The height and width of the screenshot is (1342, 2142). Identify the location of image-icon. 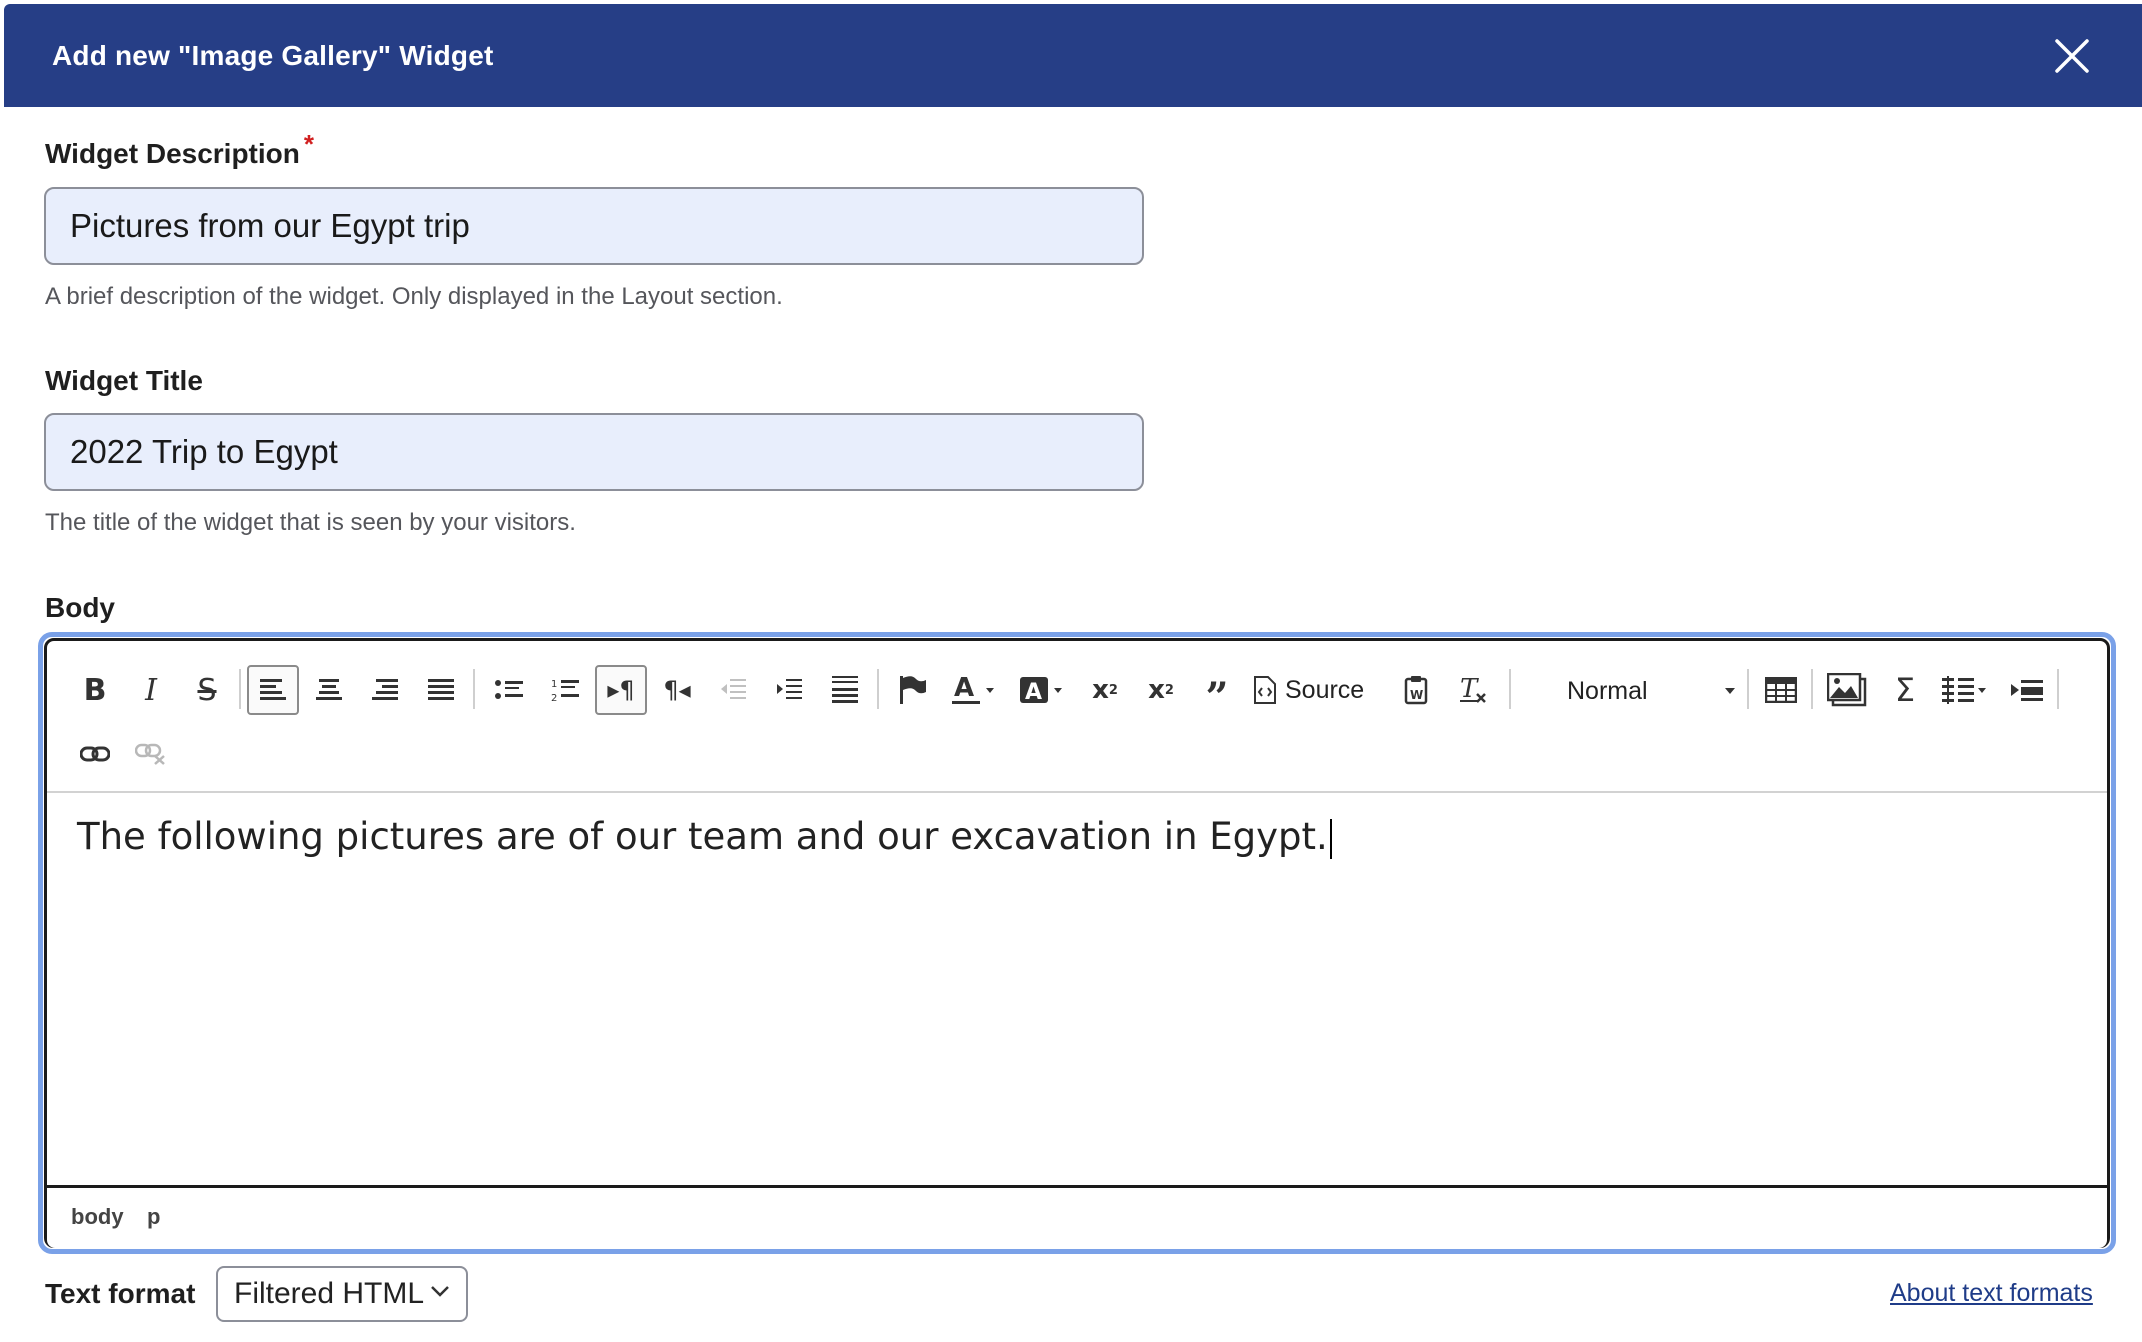
(1847, 690).